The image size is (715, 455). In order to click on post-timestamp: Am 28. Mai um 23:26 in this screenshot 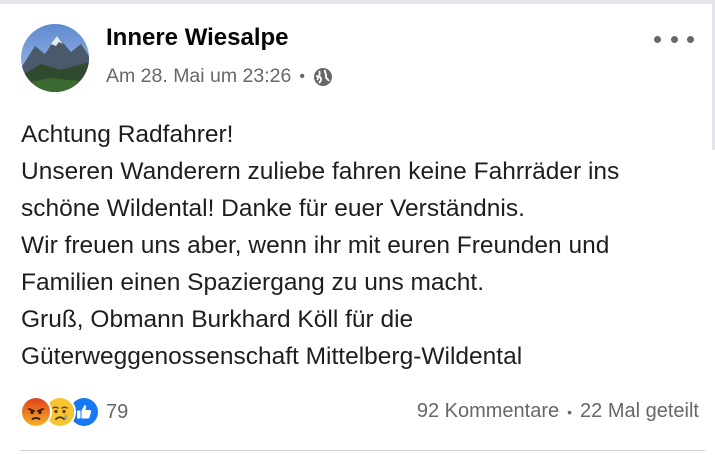, I will do `click(198, 76)`.